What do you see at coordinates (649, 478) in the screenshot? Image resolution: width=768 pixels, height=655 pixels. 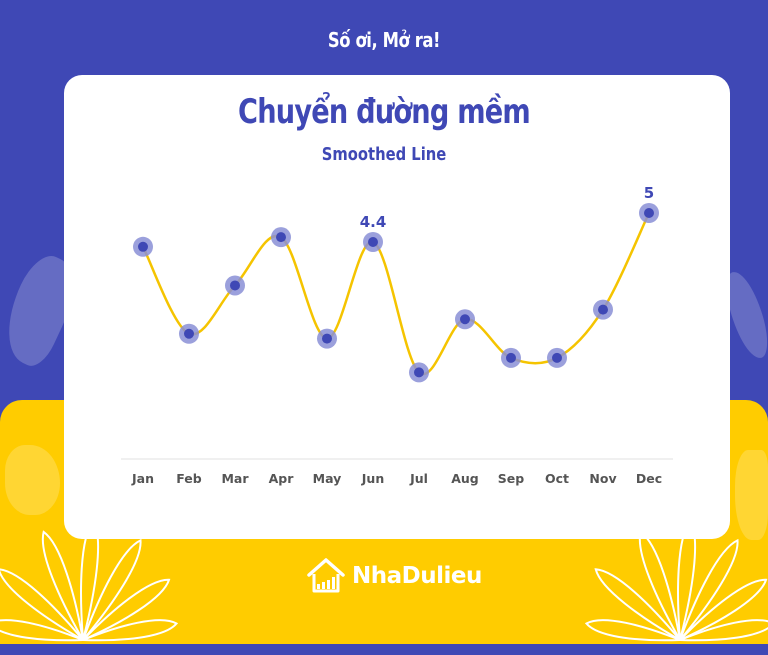 I see `x-tick-label: Dec` at bounding box center [649, 478].